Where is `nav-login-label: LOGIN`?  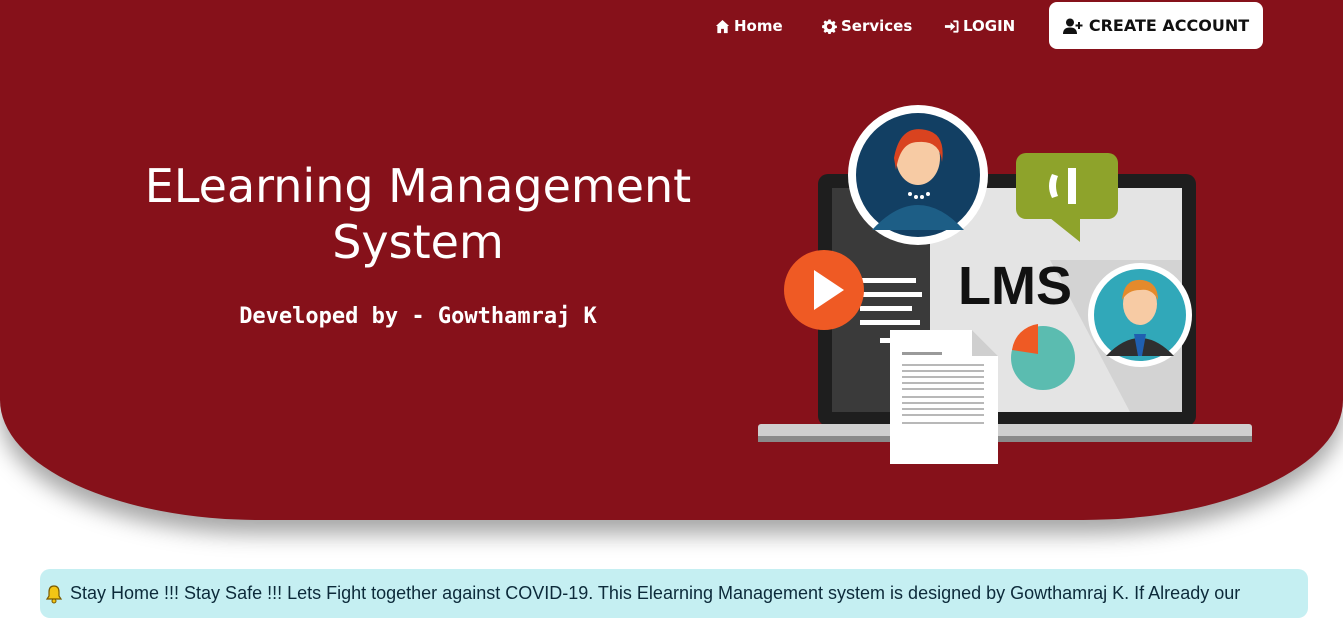
nav-login-label: LOGIN is located at coordinates (989, 26).